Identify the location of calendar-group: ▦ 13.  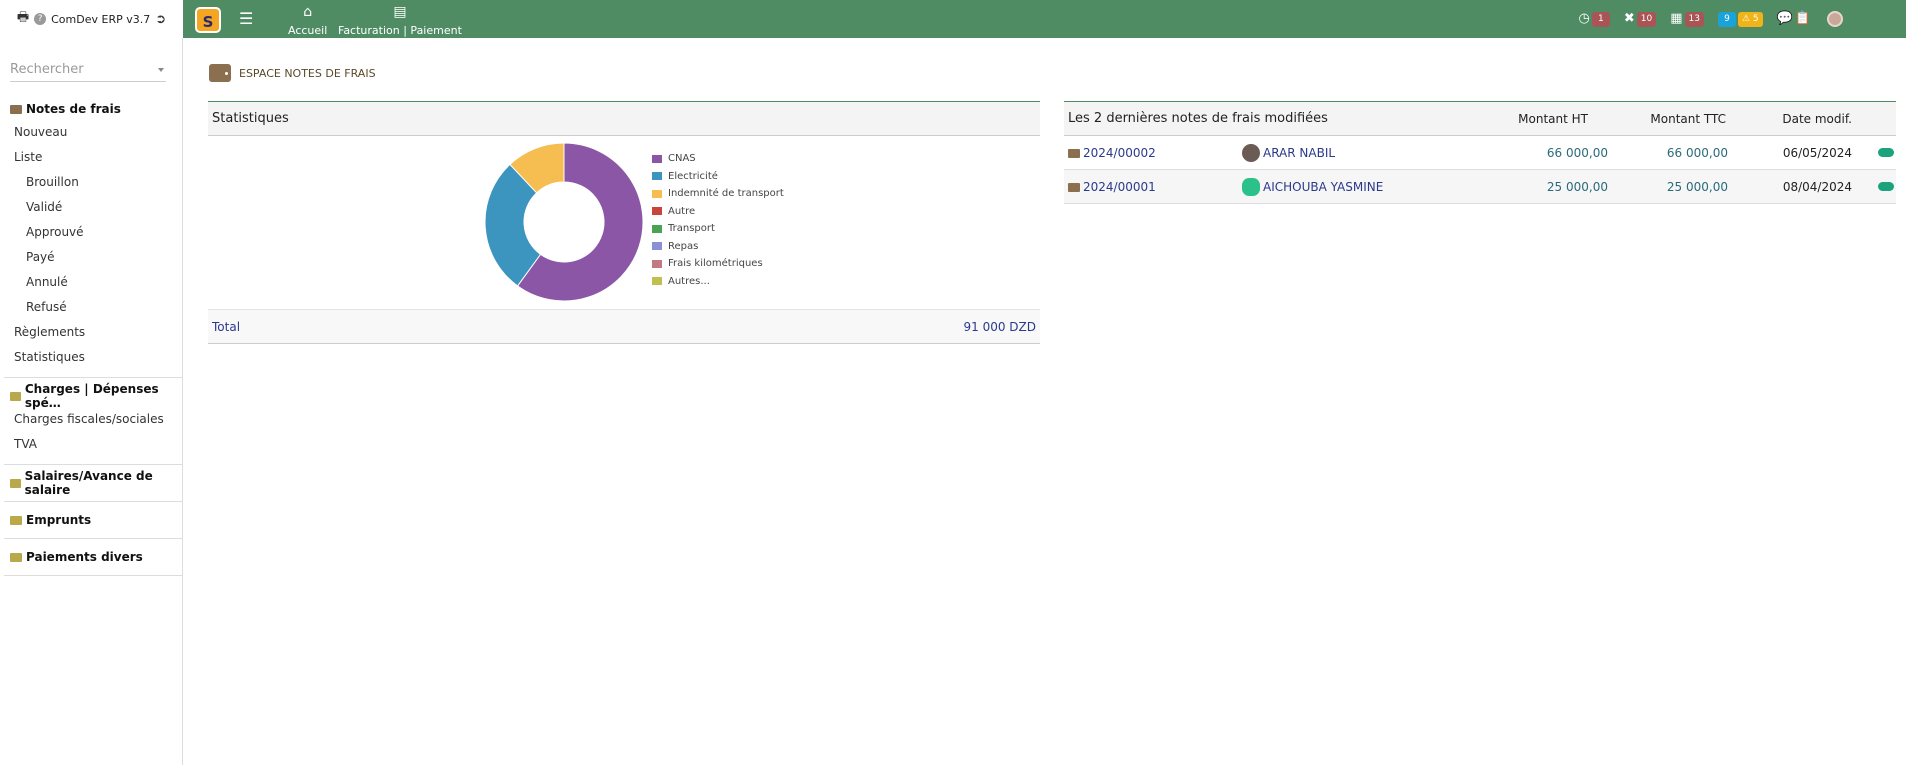
(1687, 19).